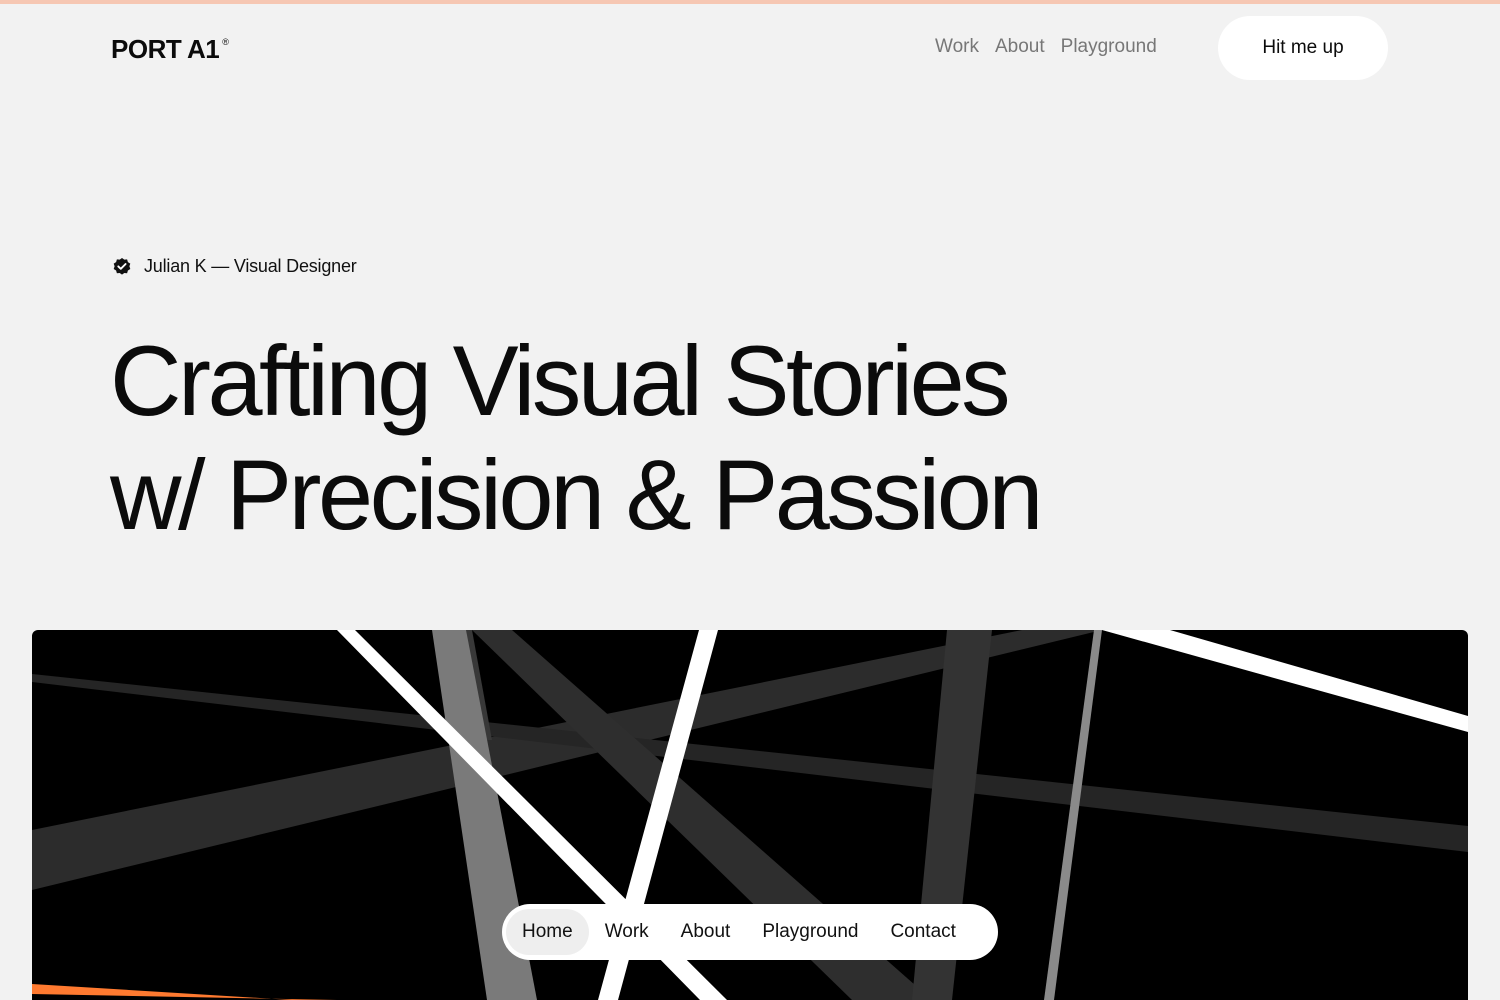 This screenshot has width=1500, height=1000. I want to click on designer-tagline: Julian K — Visual Designer, so click(234, 266).